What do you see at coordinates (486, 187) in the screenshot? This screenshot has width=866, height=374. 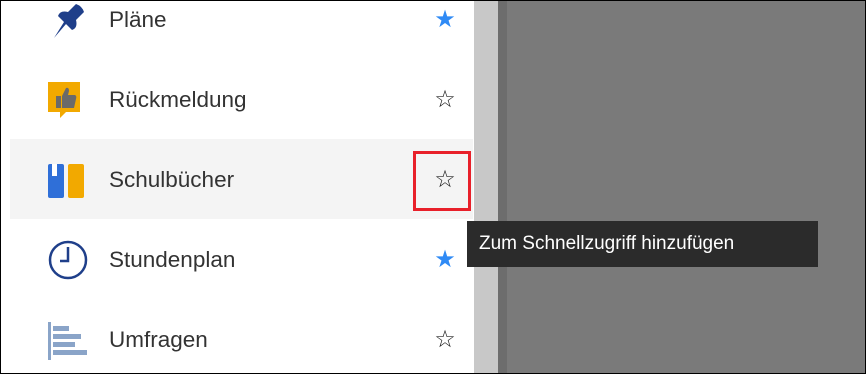 I see `sidebar-scrollbar` at bounding box center [486, 187].